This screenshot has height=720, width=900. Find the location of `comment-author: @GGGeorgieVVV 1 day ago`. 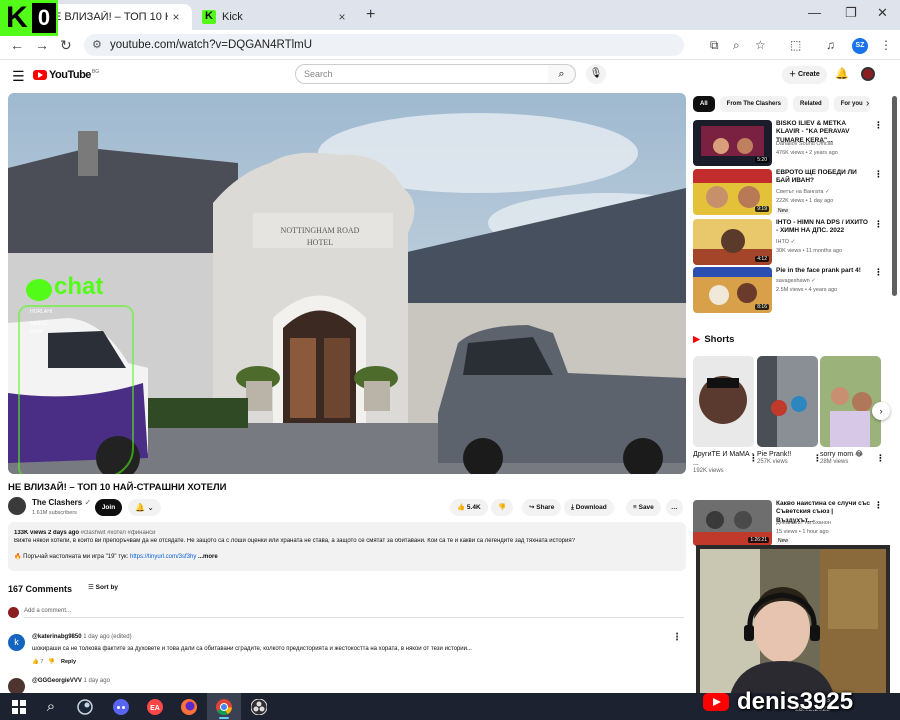

comment-author: @GGGeorgieVVV 1 day ago is located at coordinates (71, 681).